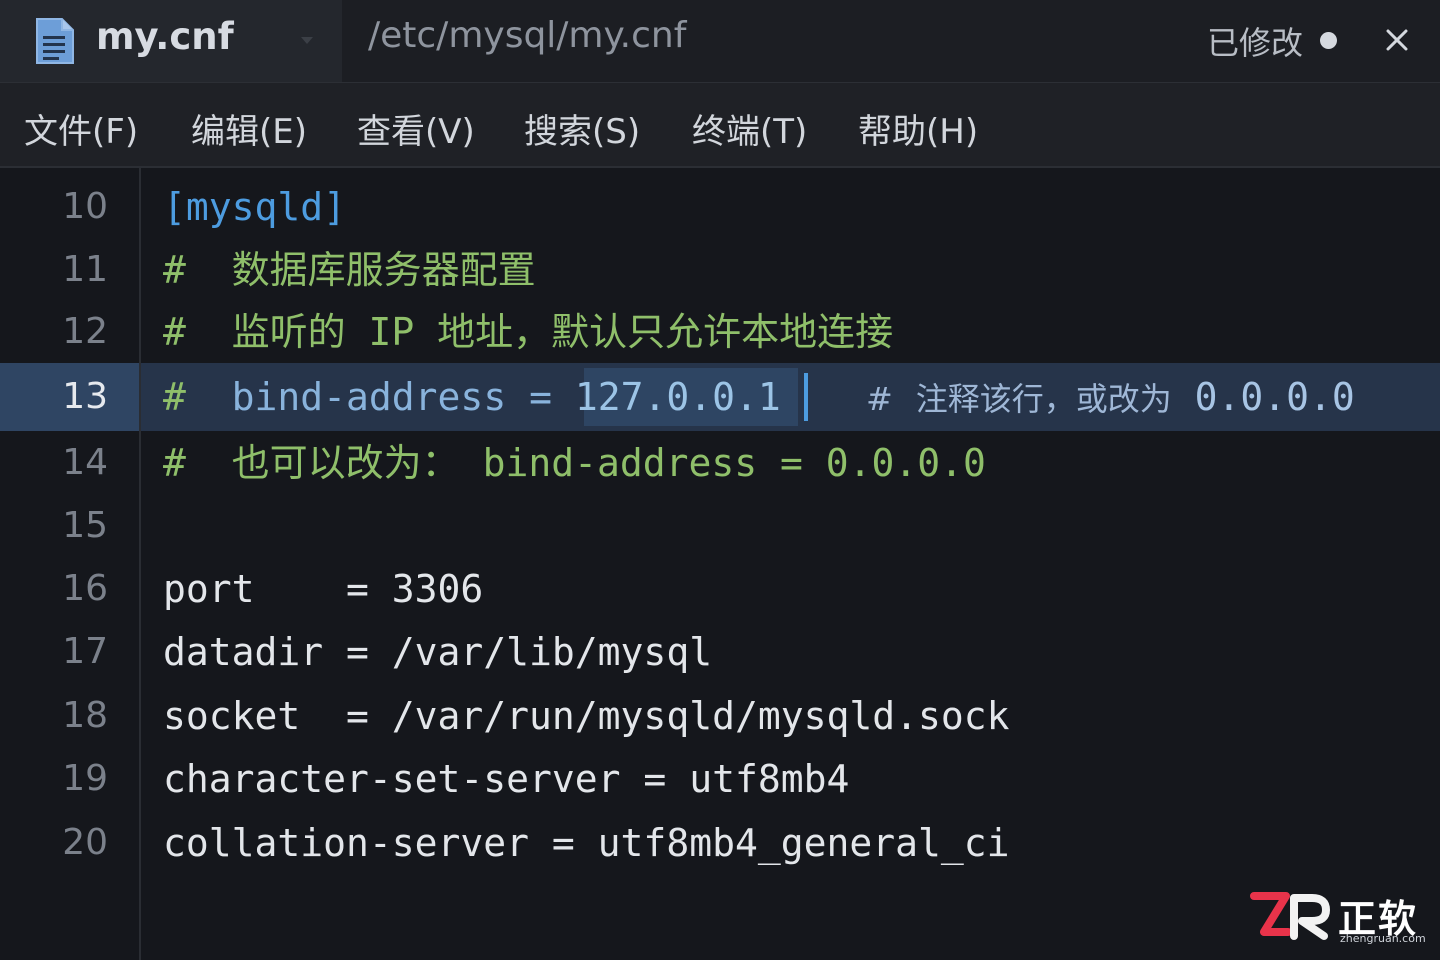 The width and height of the screenshot is (1440, 960). I want to click on menu-search: 搜索(S), so click(582, 128).